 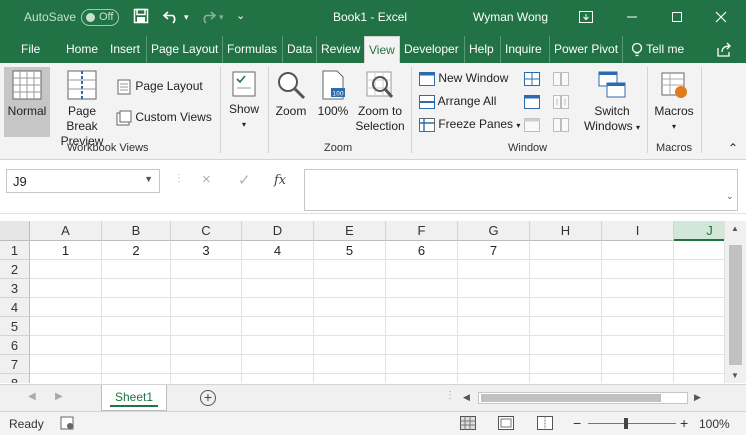 What do you see at coordinates (66, 250) in the screenshot?
I see `cell-a1: 1` at bounding box center [66, 250].